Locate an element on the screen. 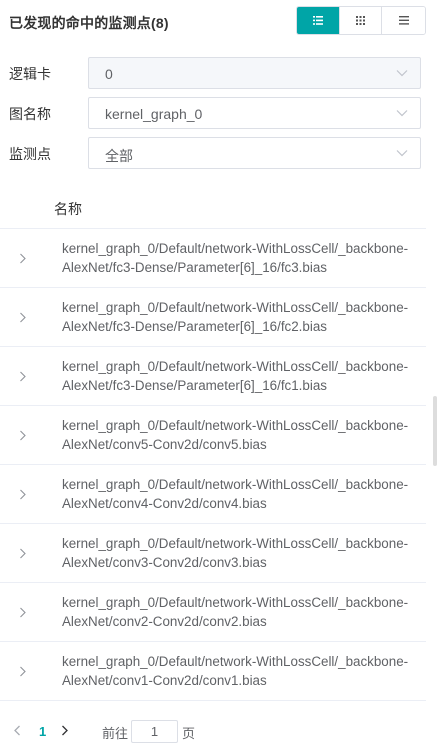  filter-logic-card: 逻辑卡 0 is located at coordinates (219, 73).